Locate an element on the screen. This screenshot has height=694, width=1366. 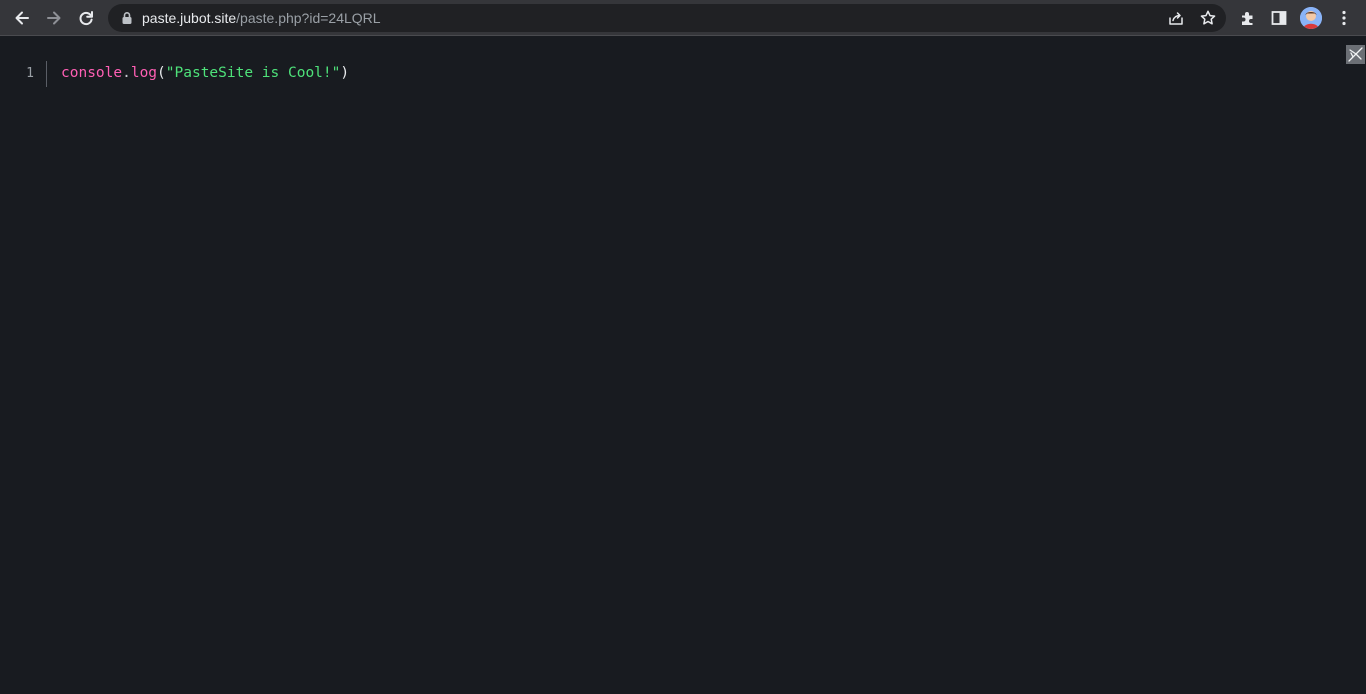
browser-toolbar: paste.jubot.site/paste.php?id=24LQRL is located at coordinates (683, 18).